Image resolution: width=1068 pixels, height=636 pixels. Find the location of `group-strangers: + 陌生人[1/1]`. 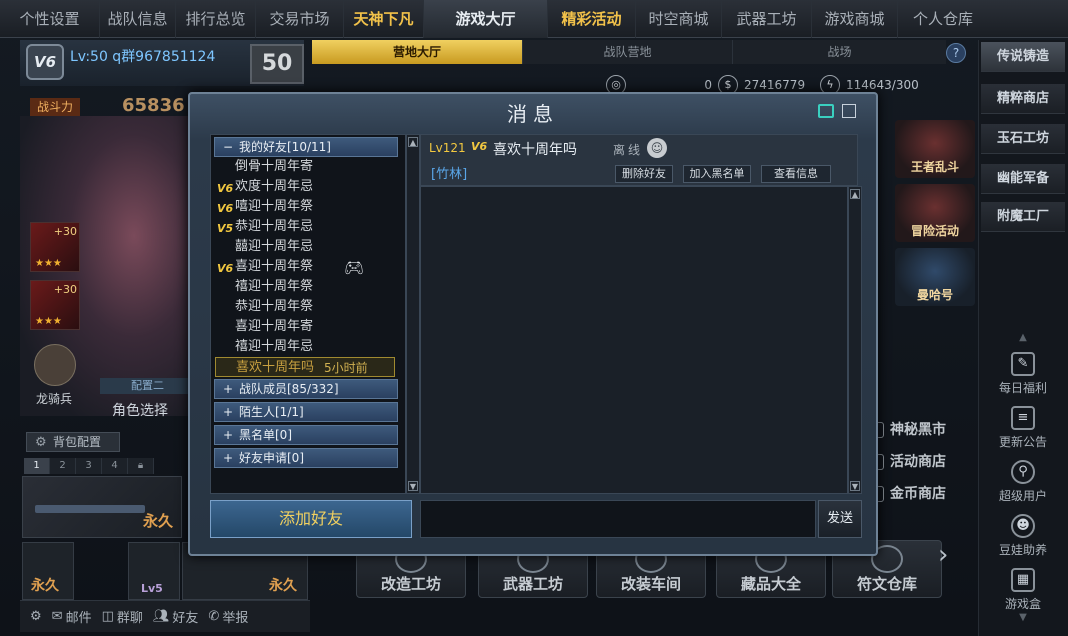

group-strangers: + 陌生人[1/1] is located at coordinates (306, 412).